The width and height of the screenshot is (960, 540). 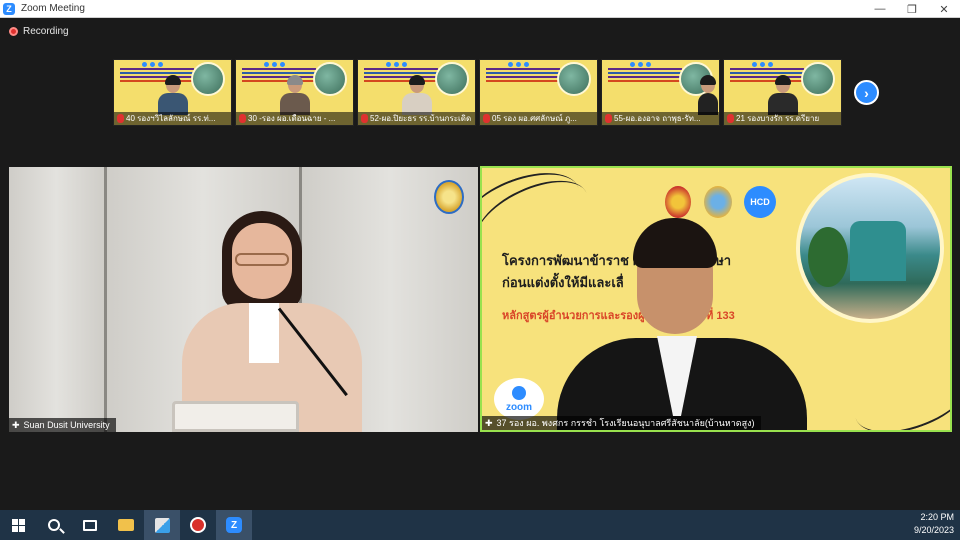 I want to click on red-app-icon, so click(x=198, y=525).